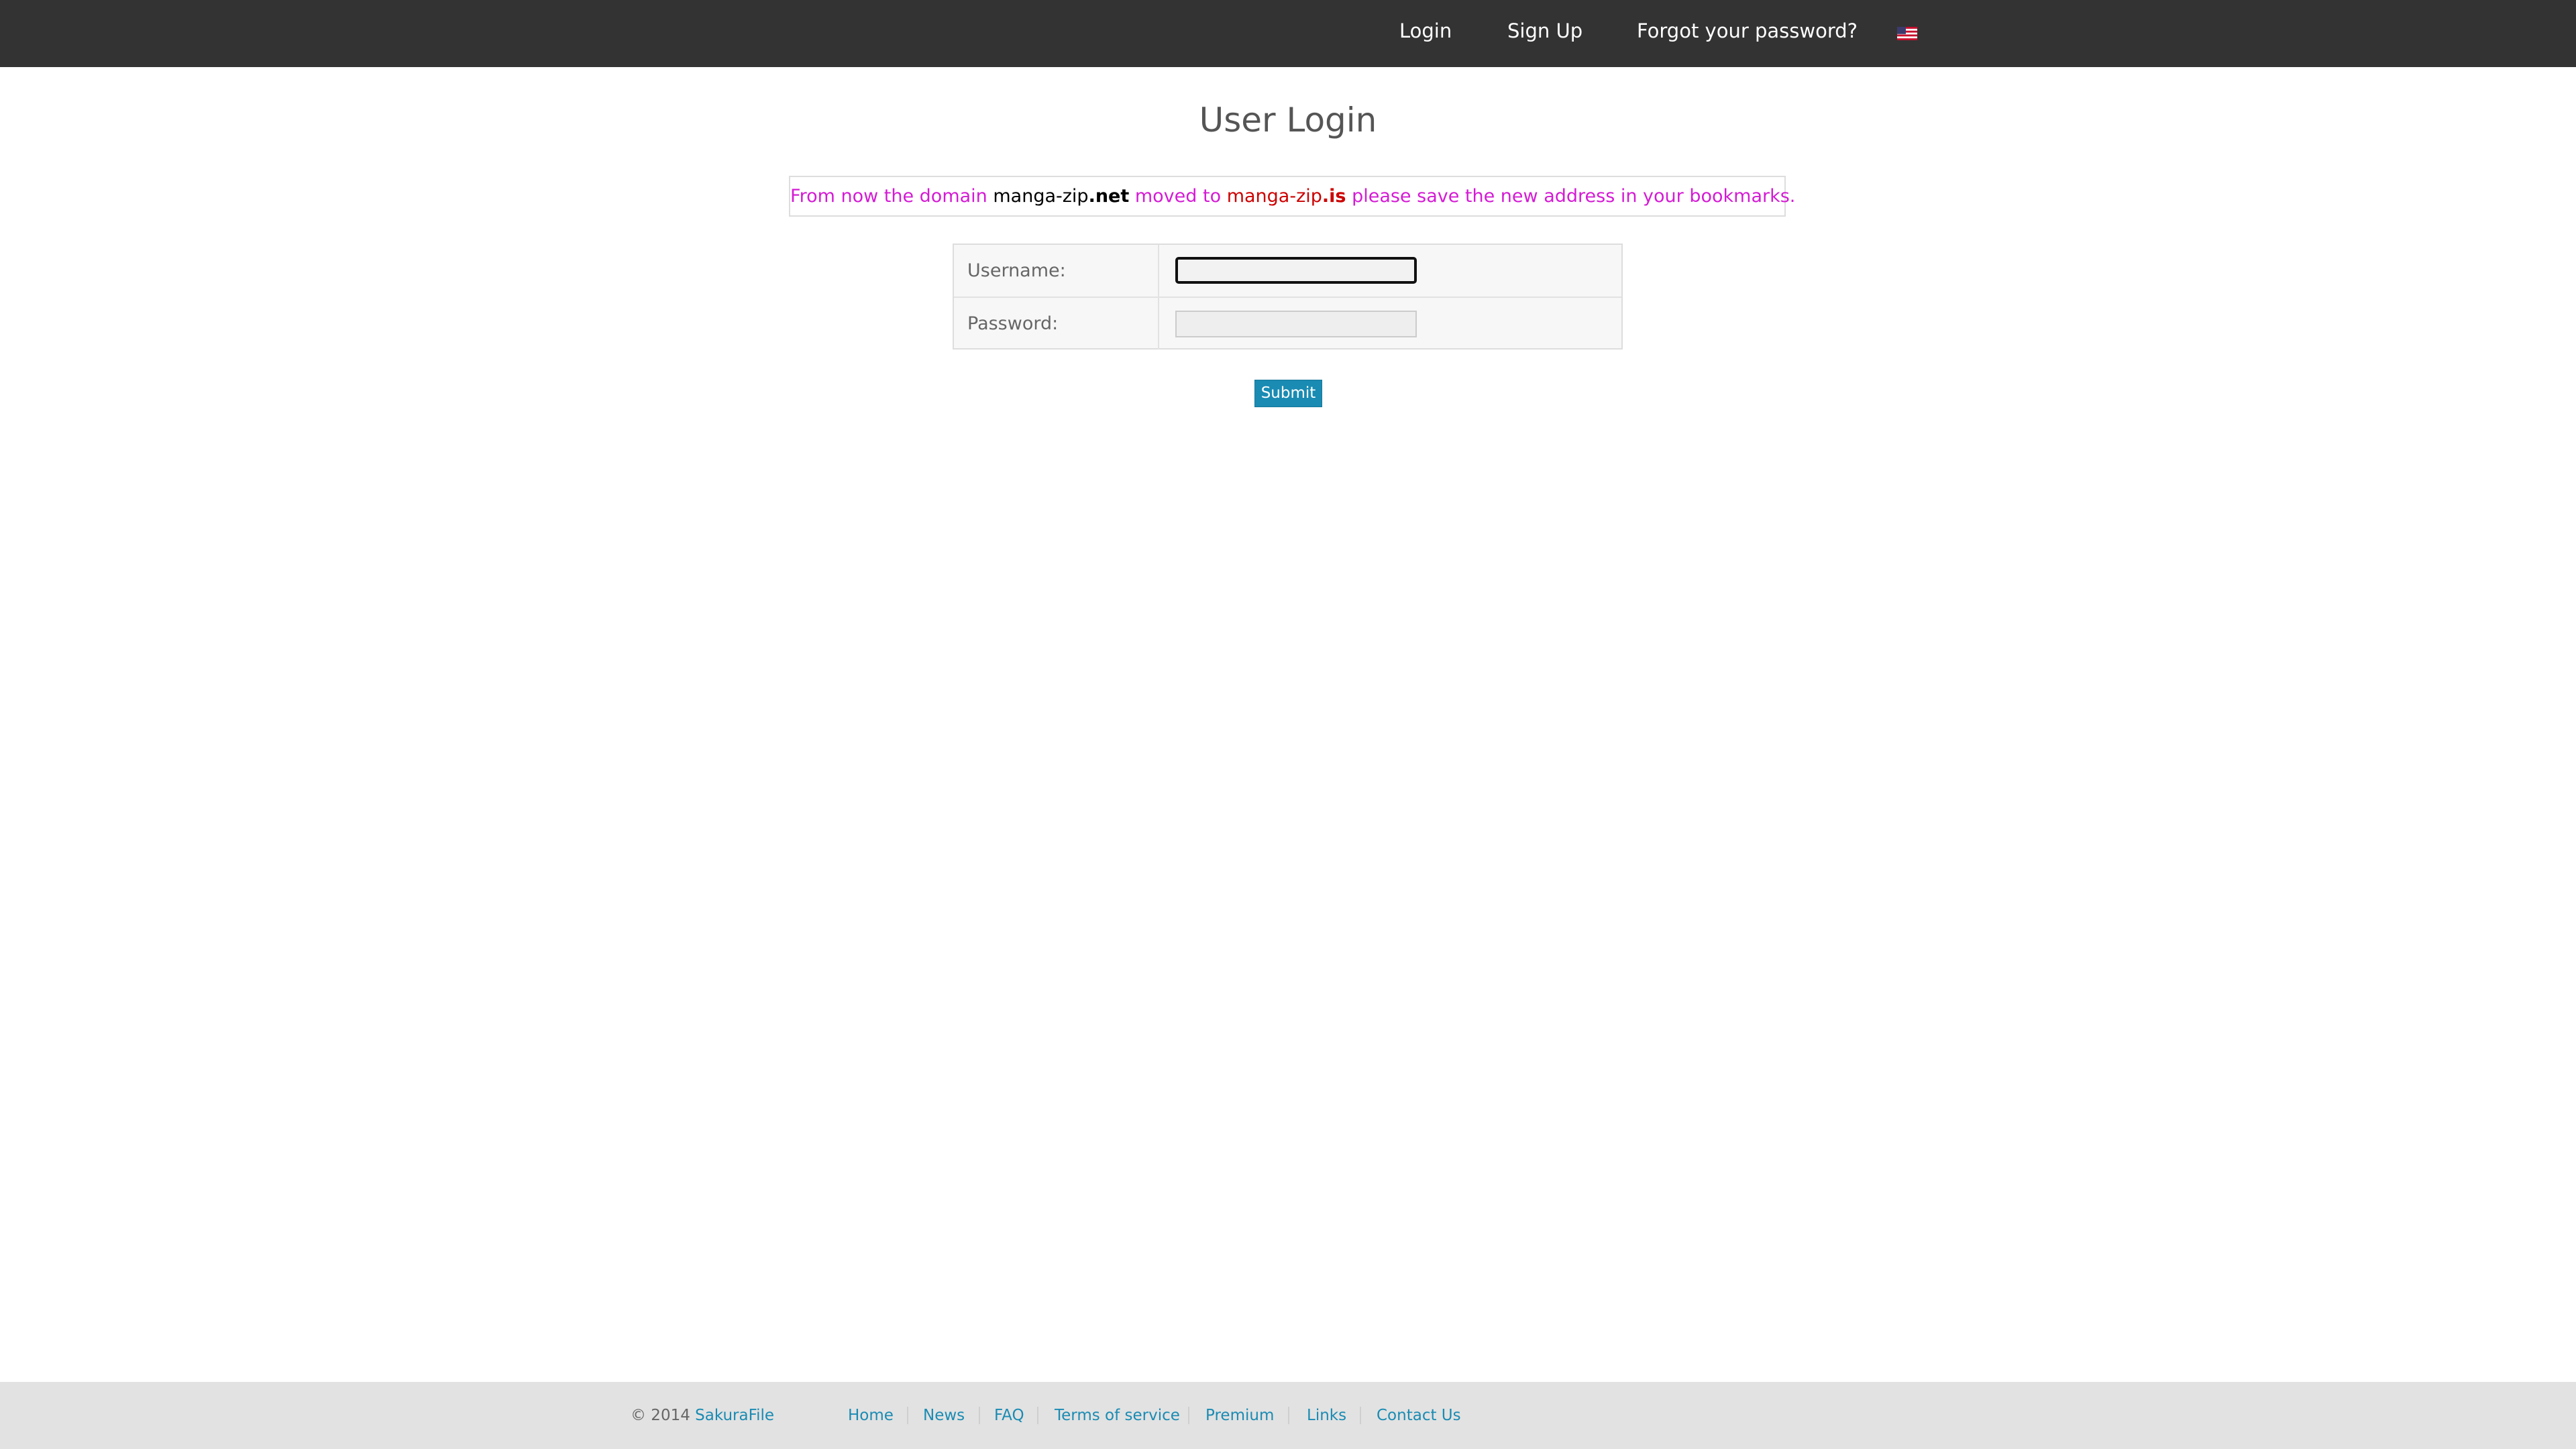  I want to click on notice-text-intro: From now the domain, so click(892, 196).